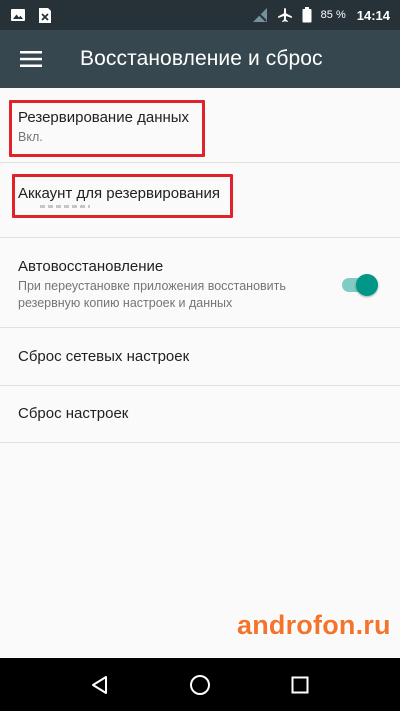 The image size is (400, 711). Describe the element at coordinates (200, 125) in the screenshot. I see `setting-backup-data: Резервирование данных Вкл.` at that location.